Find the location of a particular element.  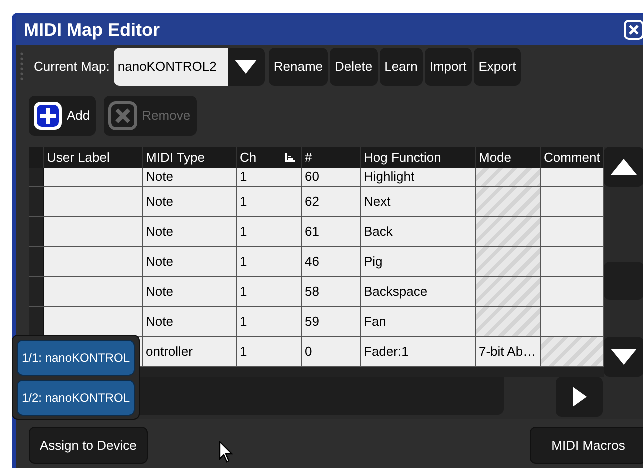

close-icon is located at coordinates (633, 30).